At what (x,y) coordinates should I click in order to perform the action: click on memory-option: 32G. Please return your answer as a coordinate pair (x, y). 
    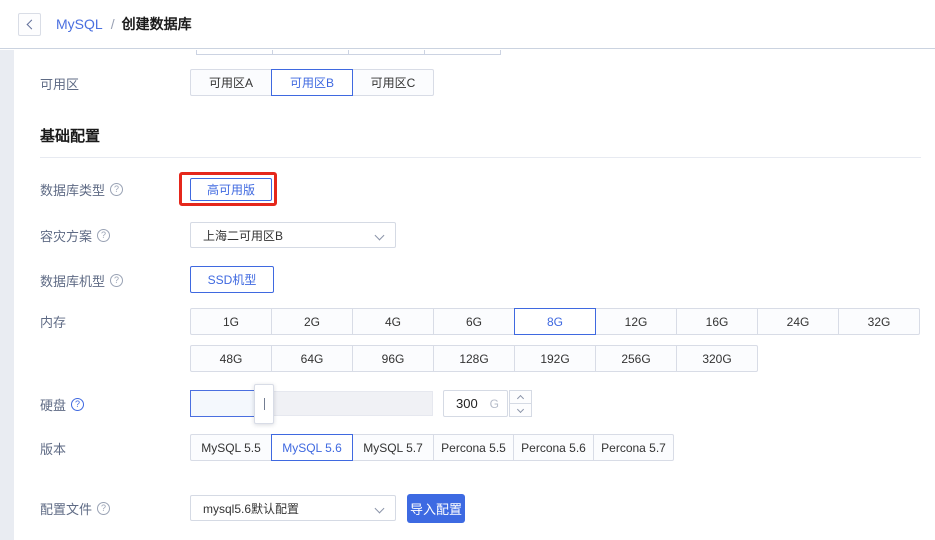
    Looking at the image, I should click on (879, 321).